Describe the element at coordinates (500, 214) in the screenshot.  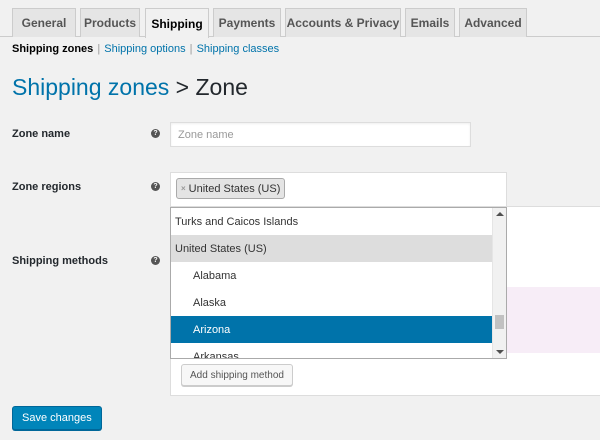
I see `scroll-up-arrow-icon` at that location.